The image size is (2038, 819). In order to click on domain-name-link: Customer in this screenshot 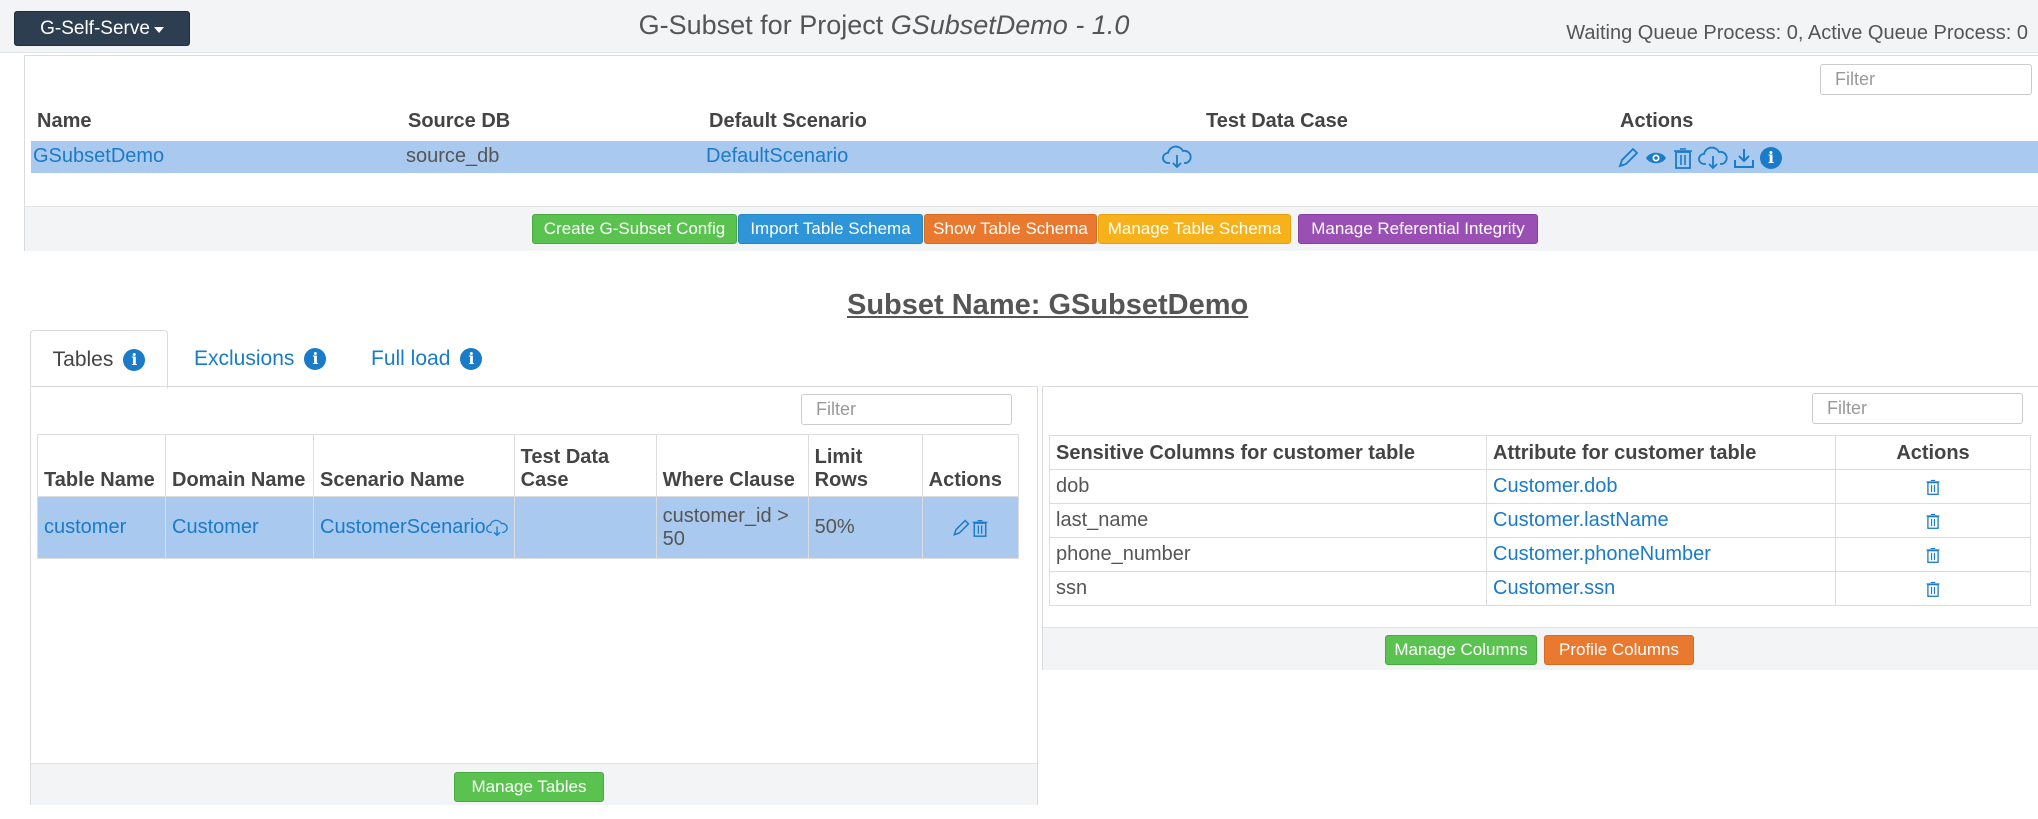, I will do `click(239, 527)`.